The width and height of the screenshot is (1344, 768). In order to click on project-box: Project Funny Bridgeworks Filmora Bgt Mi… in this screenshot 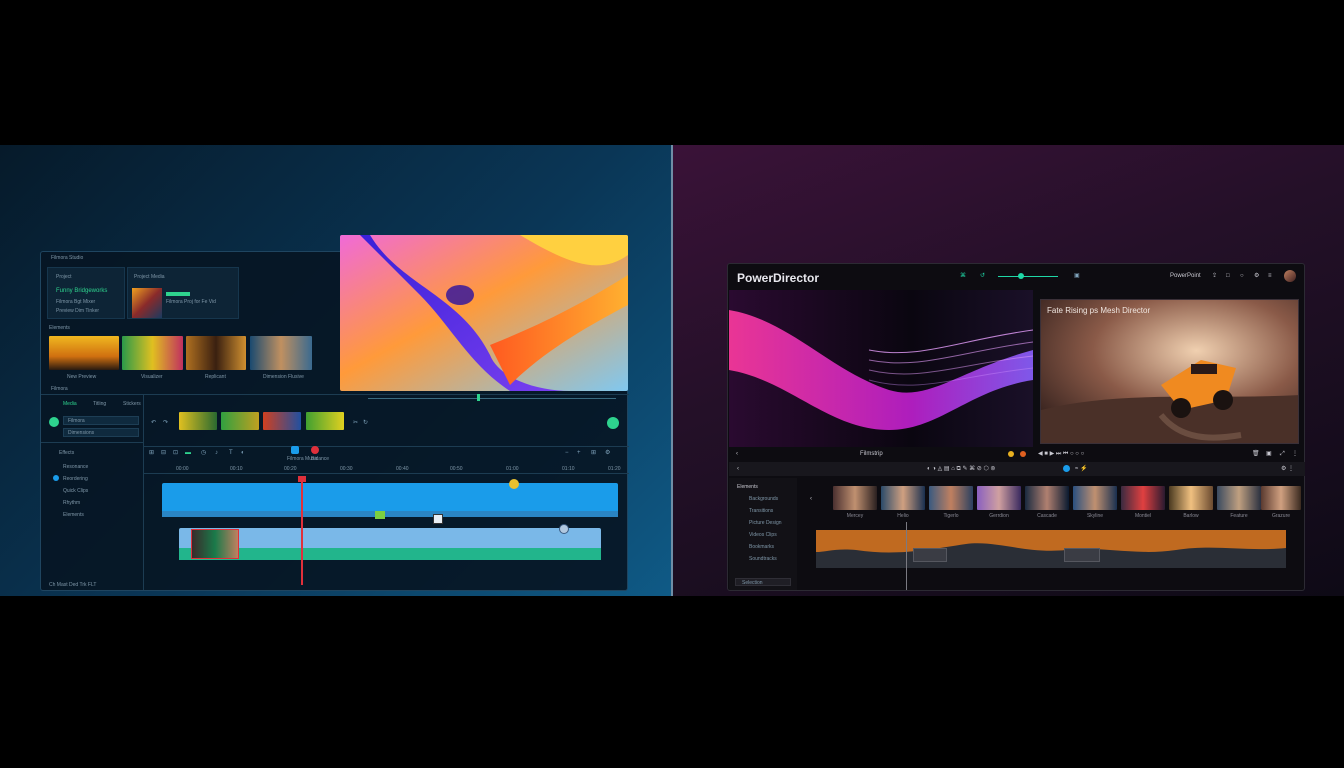, I will do `click(86, 293)`.